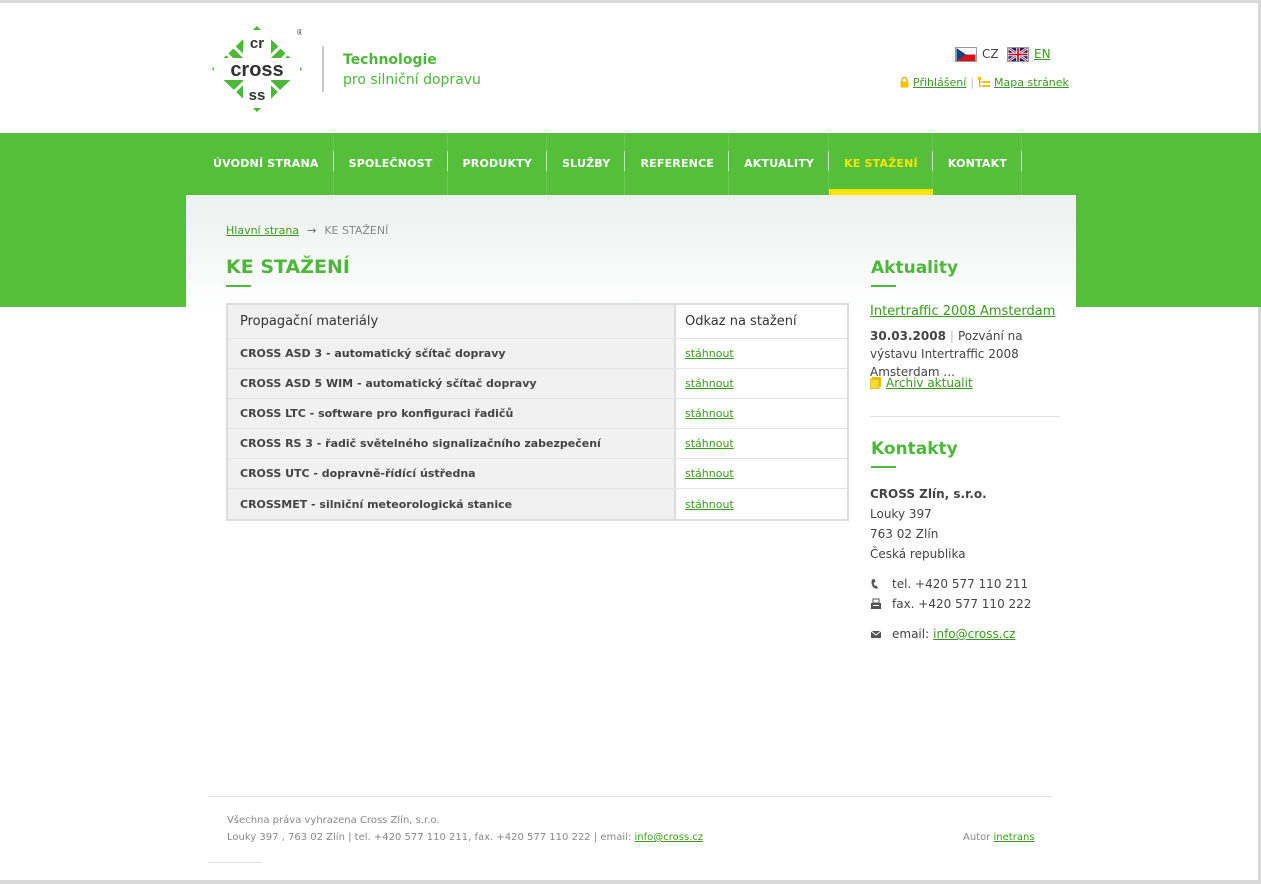 This screenshot has height=884, width=1261. Describe the element at coordinates (950, 604) in the screenshot. I see `contact-fax: fax. +420 577 110 222` at that location.